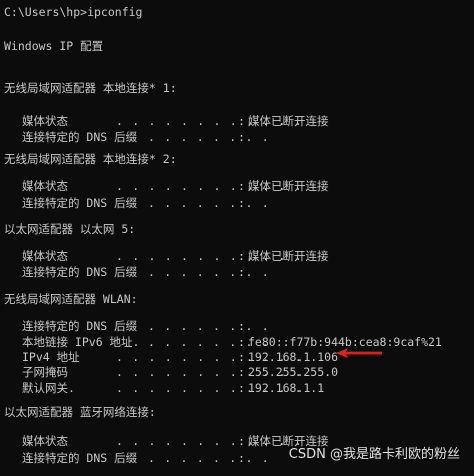 Image resolution: width=474 pixels, height=476 pixels. What do you see at coordinates (90, 88) in the screenshot?
I see `adapter-header: 无线局域网适配器 本地连接* 1:` at bounding box center [90, 88].